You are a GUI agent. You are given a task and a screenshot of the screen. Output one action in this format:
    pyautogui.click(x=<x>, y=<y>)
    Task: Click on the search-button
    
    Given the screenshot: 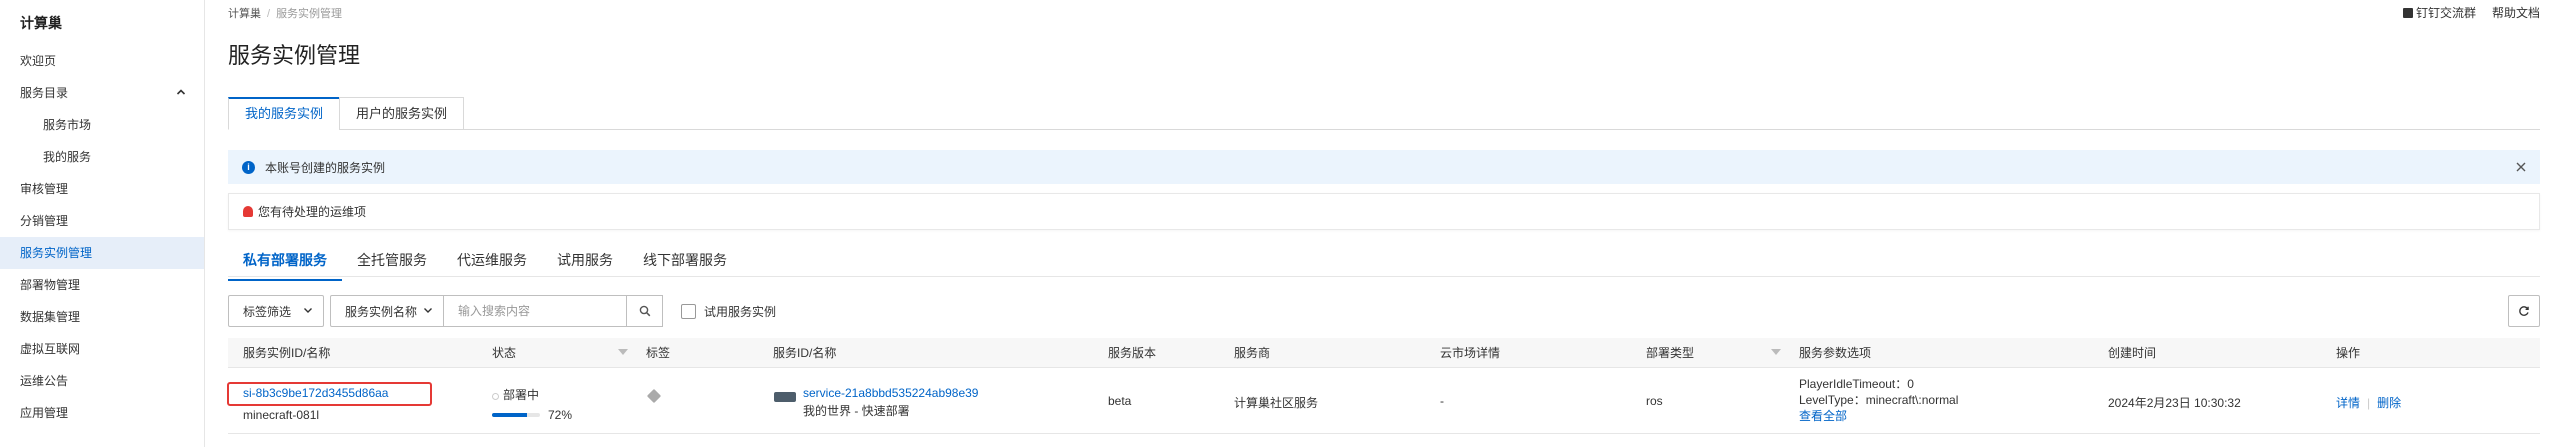 What is the action you would take?
    pyautogui.click(x=645, y=311)
    